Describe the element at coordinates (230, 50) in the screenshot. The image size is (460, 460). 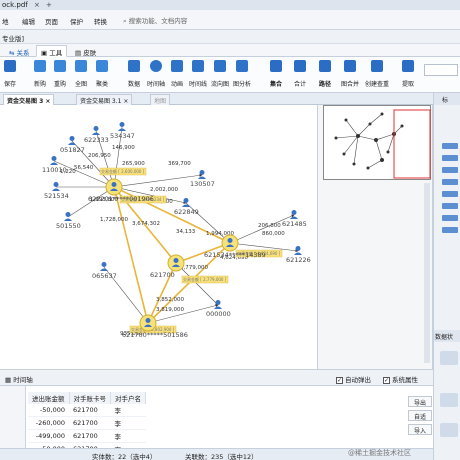
I see `ribbon-tabs: ⇆ 关系 ▣ 工具 ▤ 皮肤` at that location.